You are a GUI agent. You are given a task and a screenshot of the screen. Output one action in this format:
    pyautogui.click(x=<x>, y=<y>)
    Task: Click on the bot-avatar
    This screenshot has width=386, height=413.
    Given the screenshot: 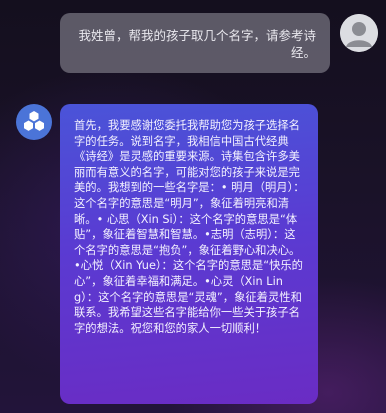 What is the action you would take?
    pyautogui.click(x=34, y=122)
    